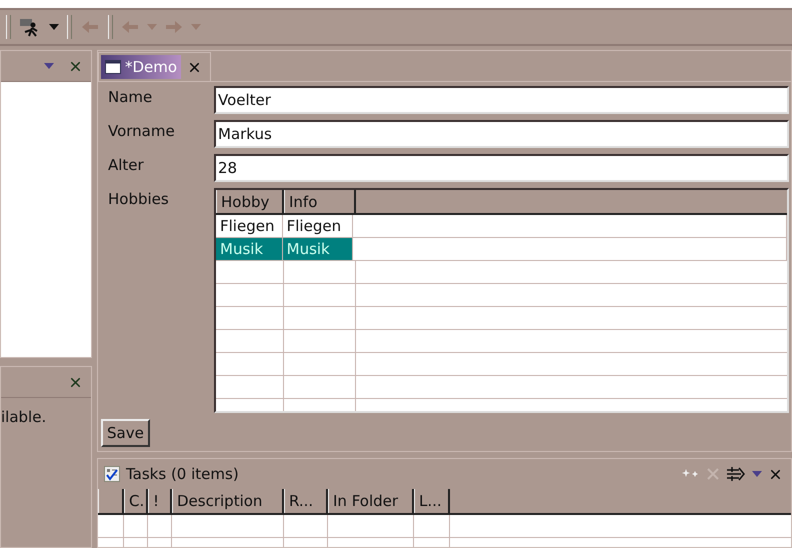 Image resolution: width=792 pixels, height=548 pixels. What do you see at coordinates (320, 201) in the screenshot?
I see `column-header: Info` at bounding box center [320, 201].